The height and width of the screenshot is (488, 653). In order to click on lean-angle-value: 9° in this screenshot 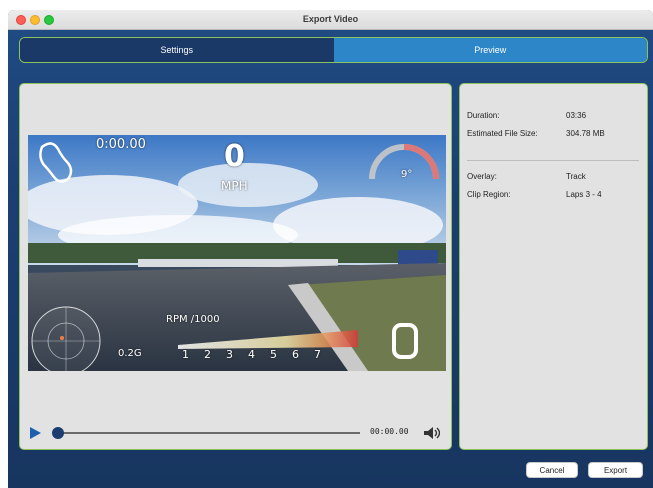, I will do `click(407, 174)`.